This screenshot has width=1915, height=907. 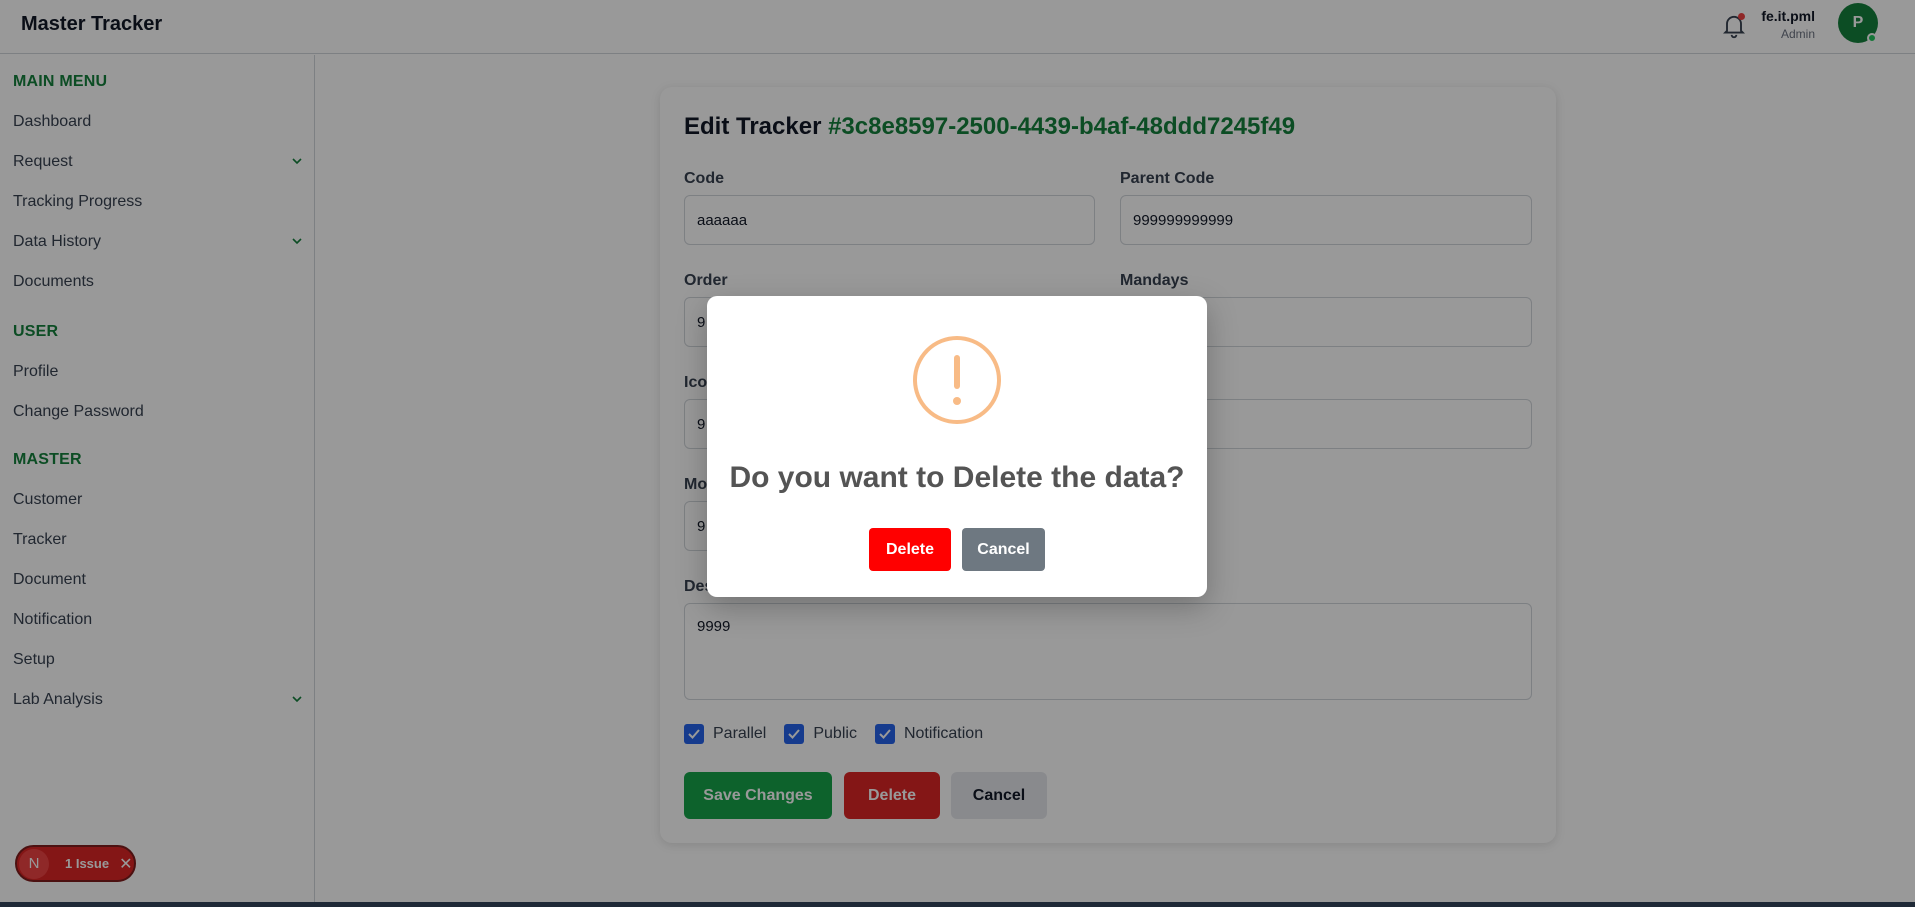 I want to click on warning-icon, so click(x=957, y=380).